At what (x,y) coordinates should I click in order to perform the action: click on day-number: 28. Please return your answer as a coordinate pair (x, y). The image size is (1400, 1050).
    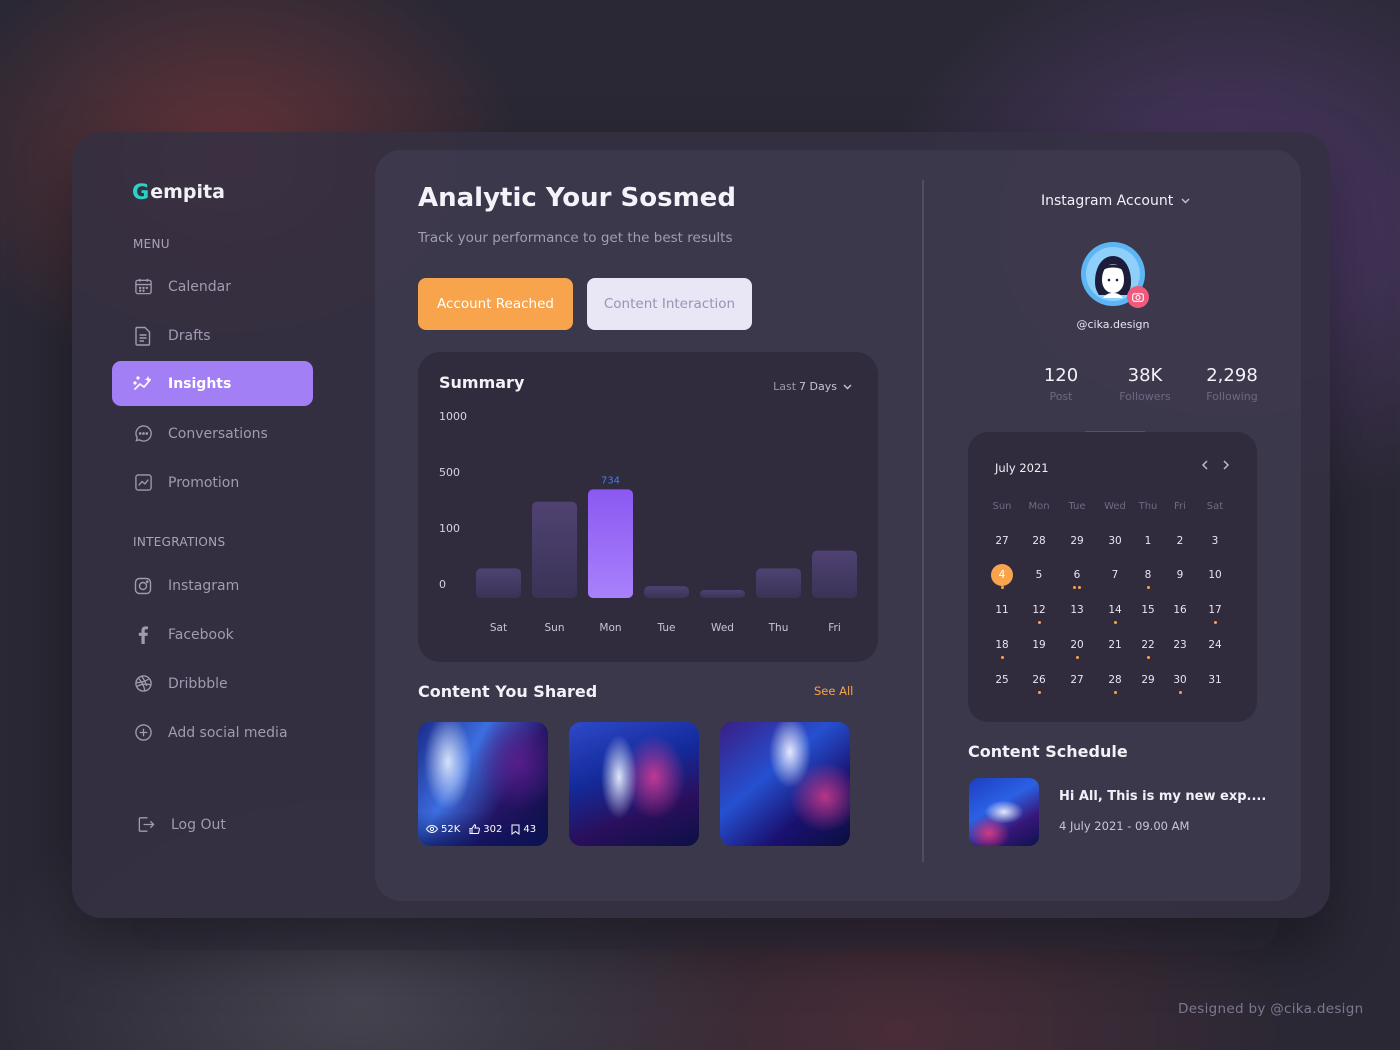
    Looking at the image, I should click on (1115, 680).